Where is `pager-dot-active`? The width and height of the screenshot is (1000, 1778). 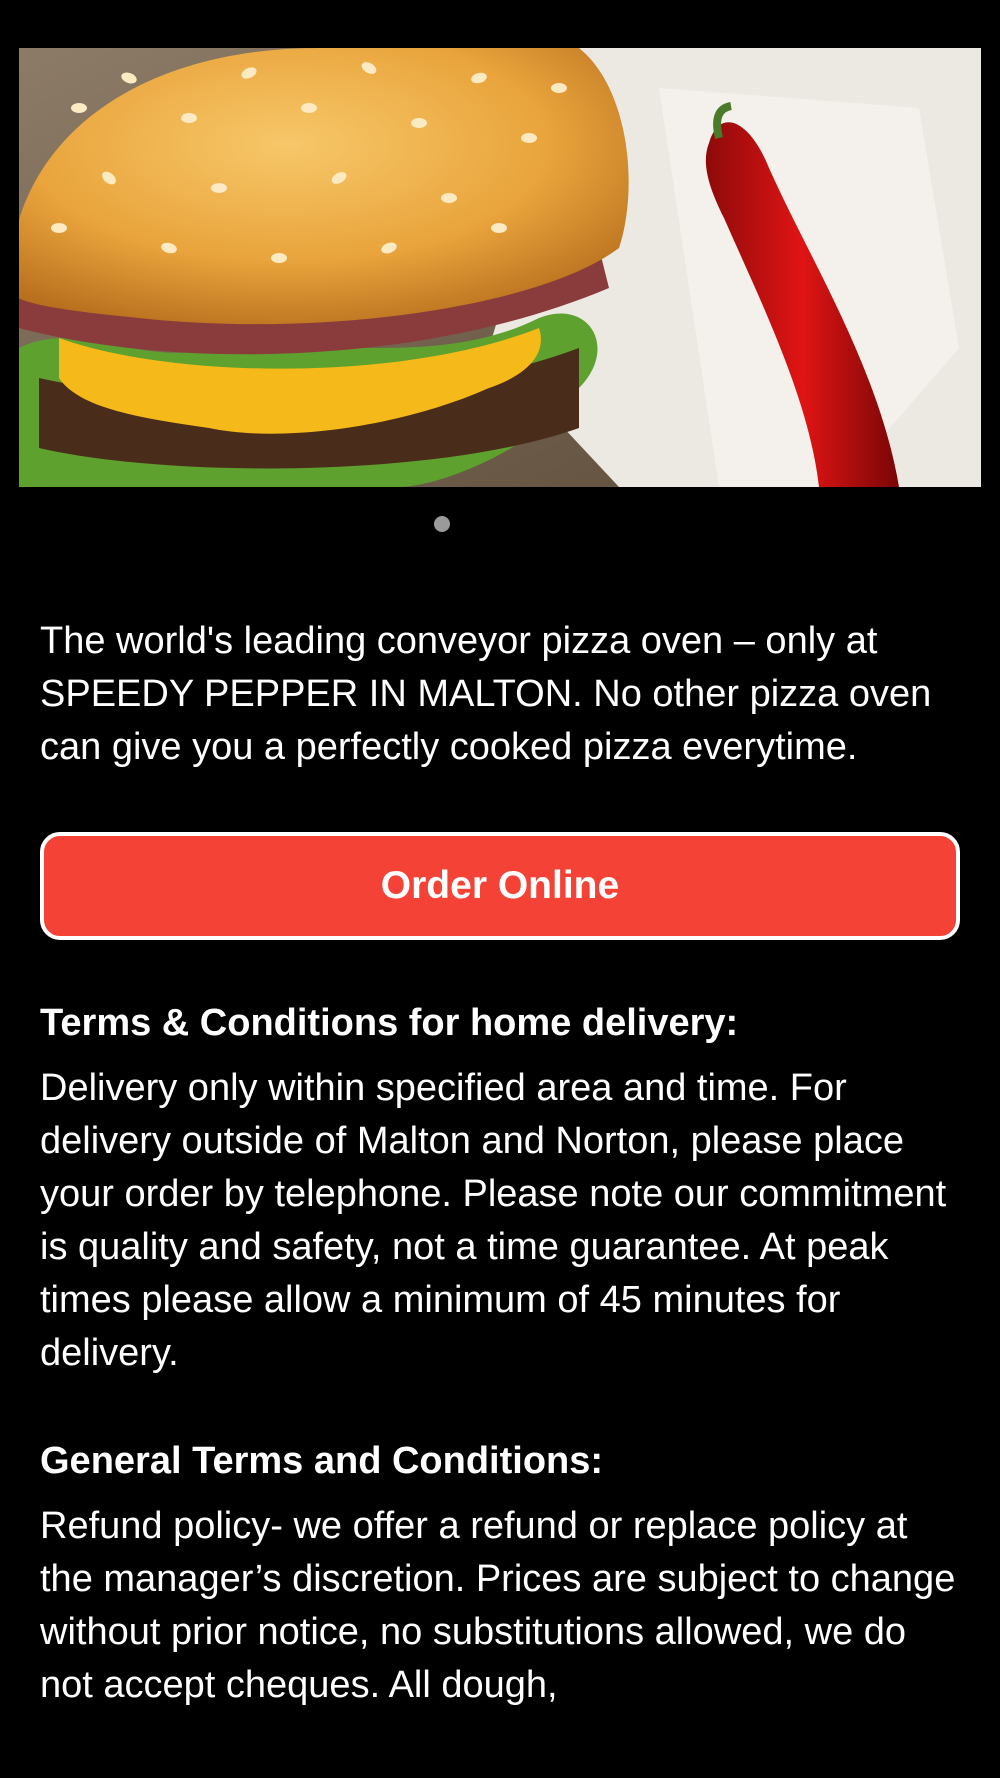
pager-dot-active is located at coordinates (442, 524).